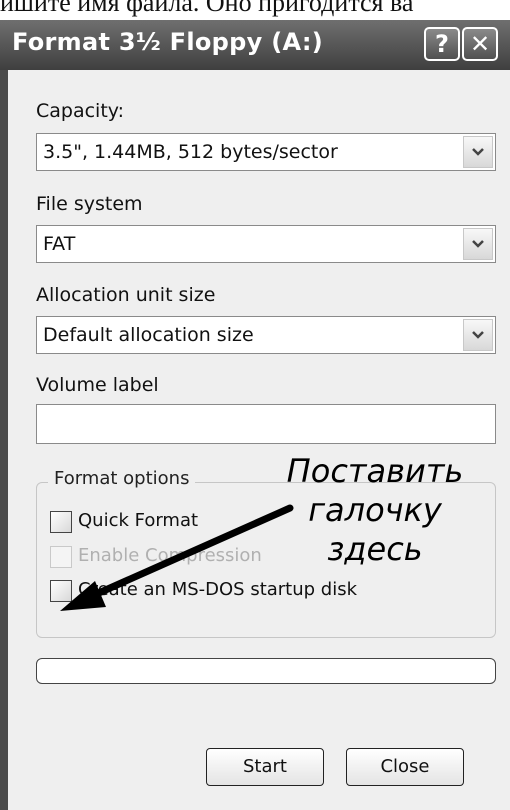  I want to click on window-title: Format 3½ Floppy (A:), so click(167, 42).